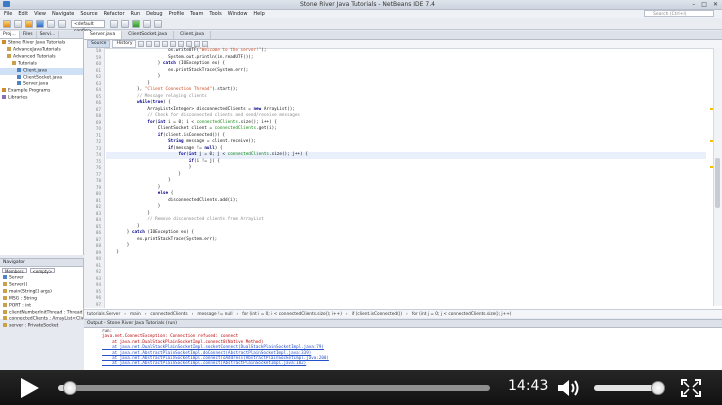  What do you see at coordinates (168, 314) in the screenshot?
I see `breadcrumb-item: connectedClients` at bounding box center [168, 314].